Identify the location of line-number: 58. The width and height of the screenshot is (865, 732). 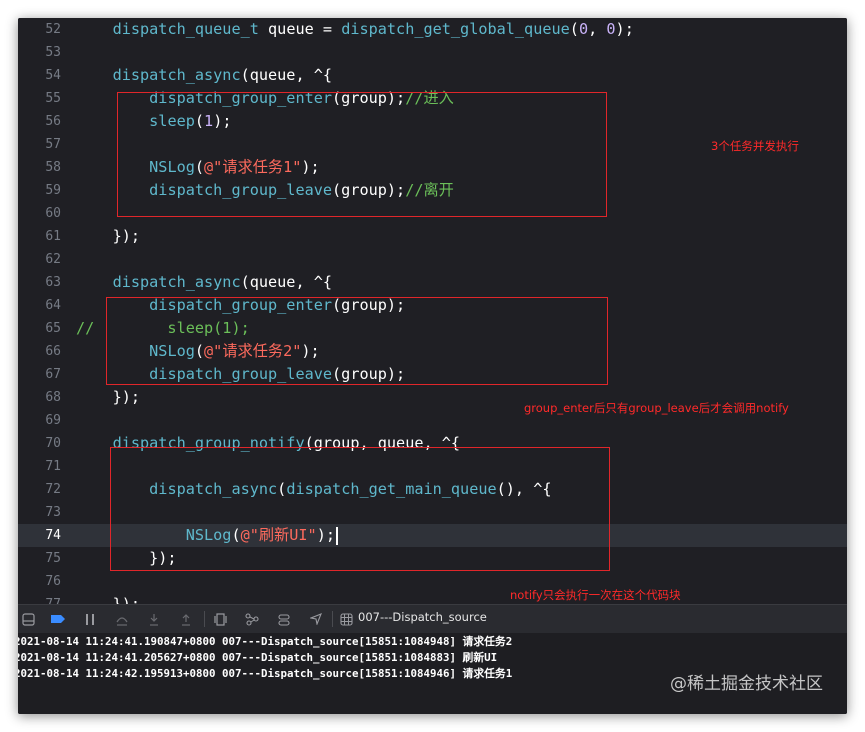
(53, 167).